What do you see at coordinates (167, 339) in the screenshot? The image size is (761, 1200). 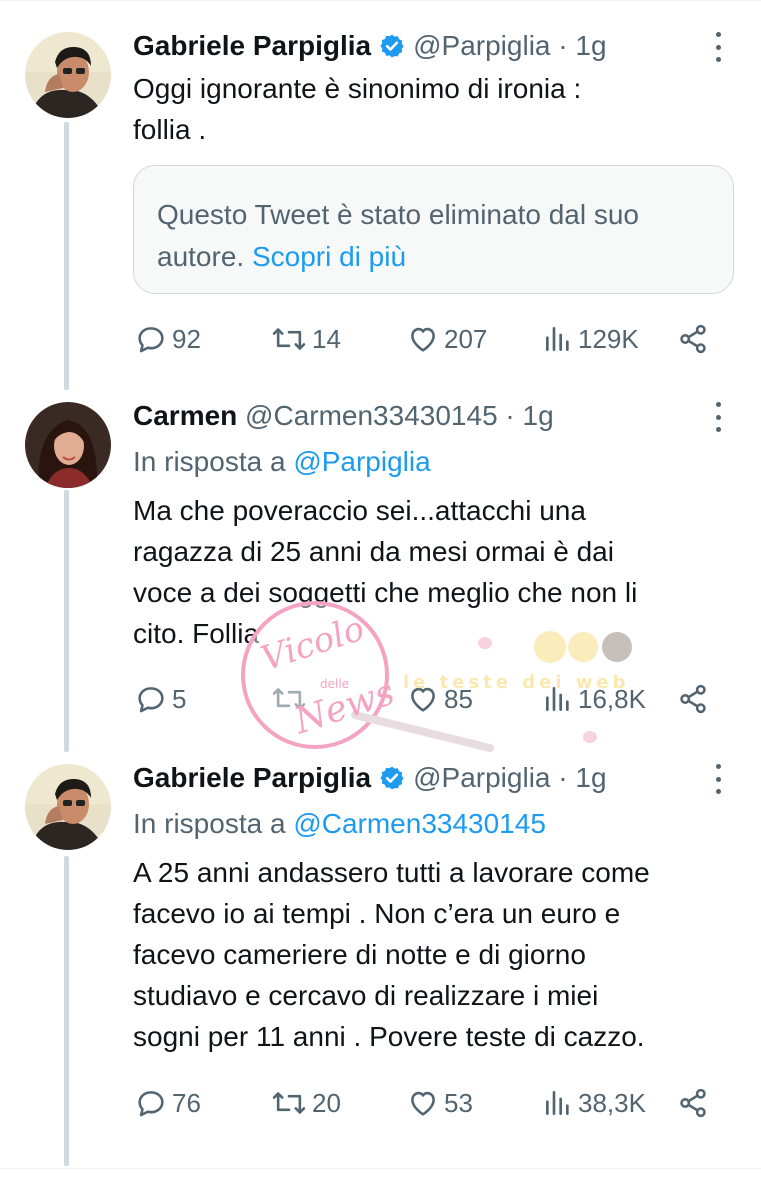 I see `reply-button: 92` at bounding box center [167, 339].